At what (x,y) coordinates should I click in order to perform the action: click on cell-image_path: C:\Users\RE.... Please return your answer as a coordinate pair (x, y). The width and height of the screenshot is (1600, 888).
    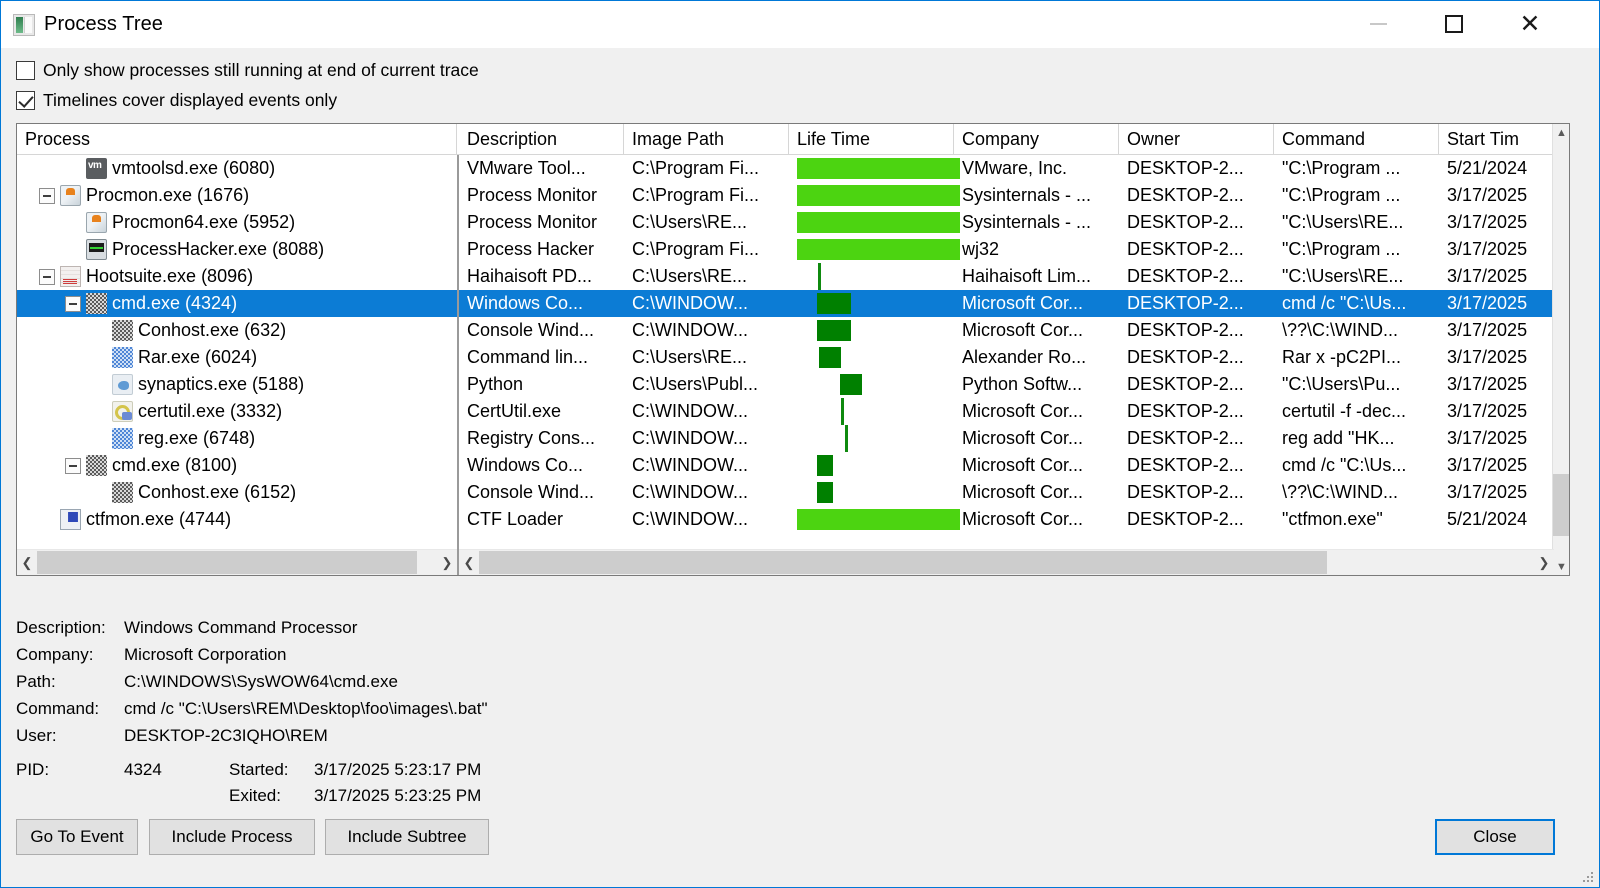
    Looking at the image, I should click on (690, 276).